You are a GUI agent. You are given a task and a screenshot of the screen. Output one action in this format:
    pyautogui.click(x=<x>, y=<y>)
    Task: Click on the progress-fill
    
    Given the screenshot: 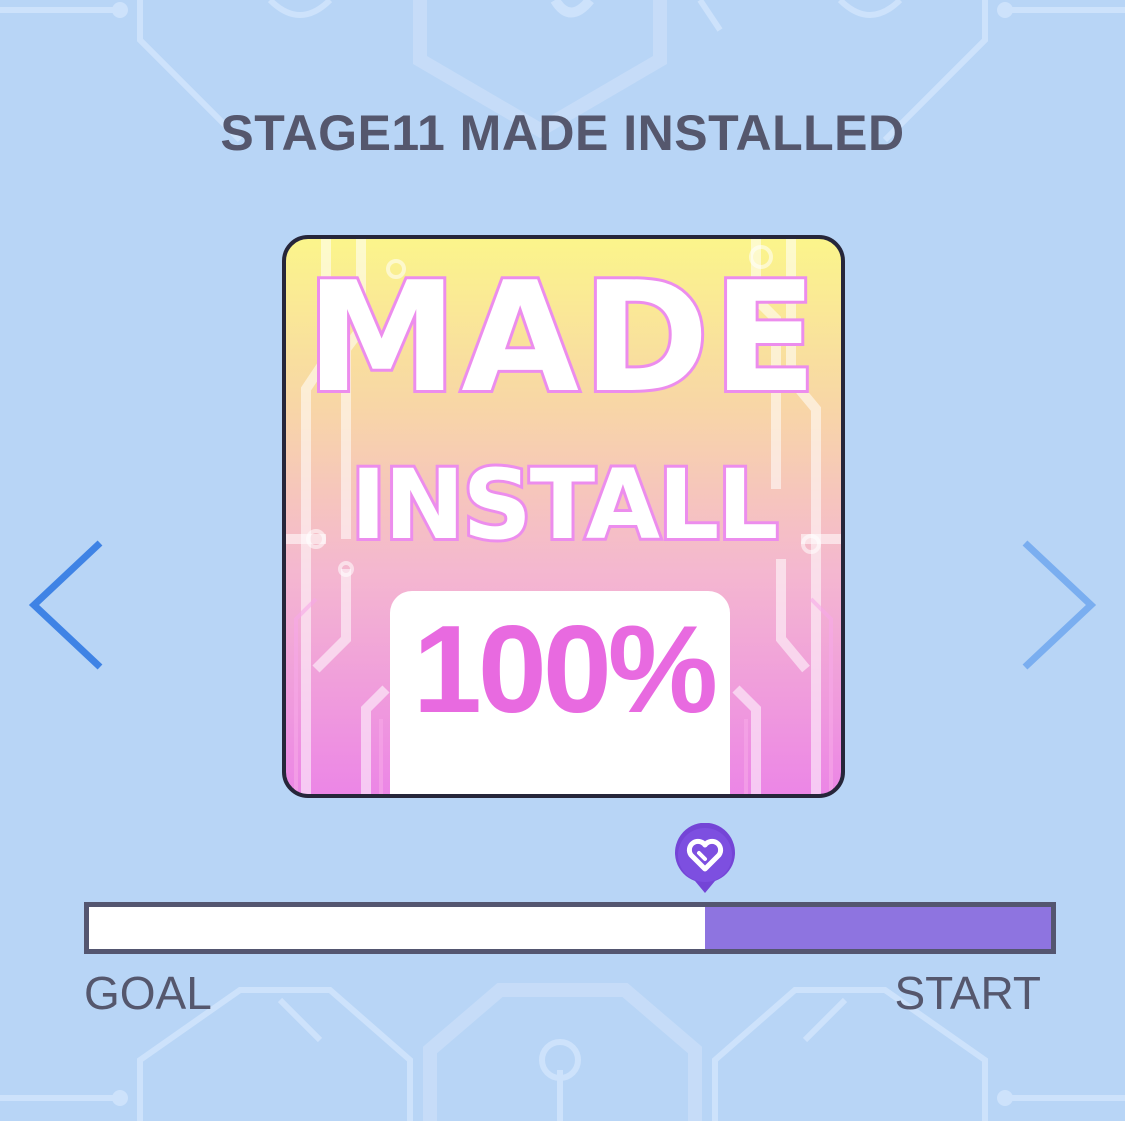 What is the action you would take?
    pyautogui.click(x=877, y=928)
    